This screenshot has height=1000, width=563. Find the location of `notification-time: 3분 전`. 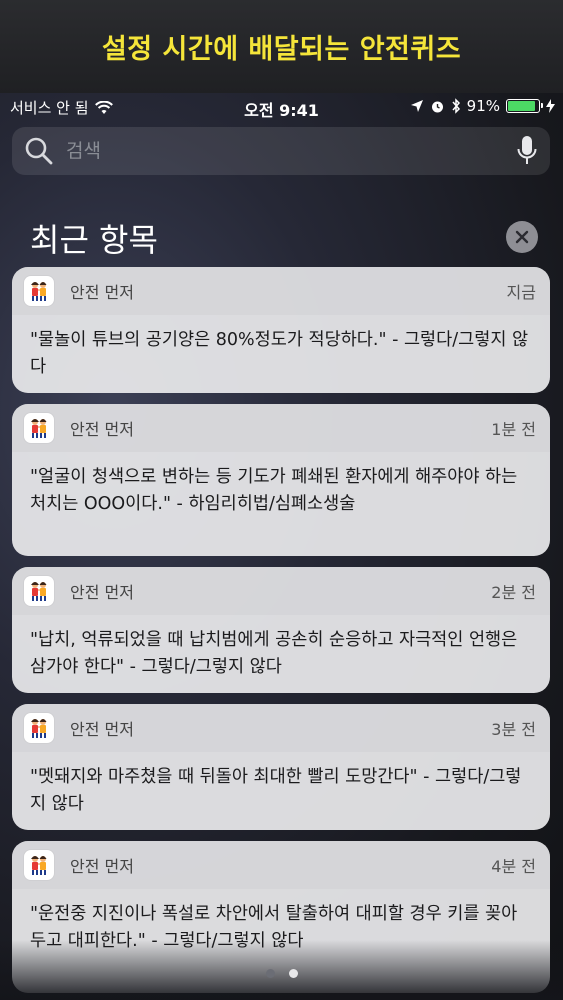

notification-time: 3분 전 is located at coordinates (513, 729).